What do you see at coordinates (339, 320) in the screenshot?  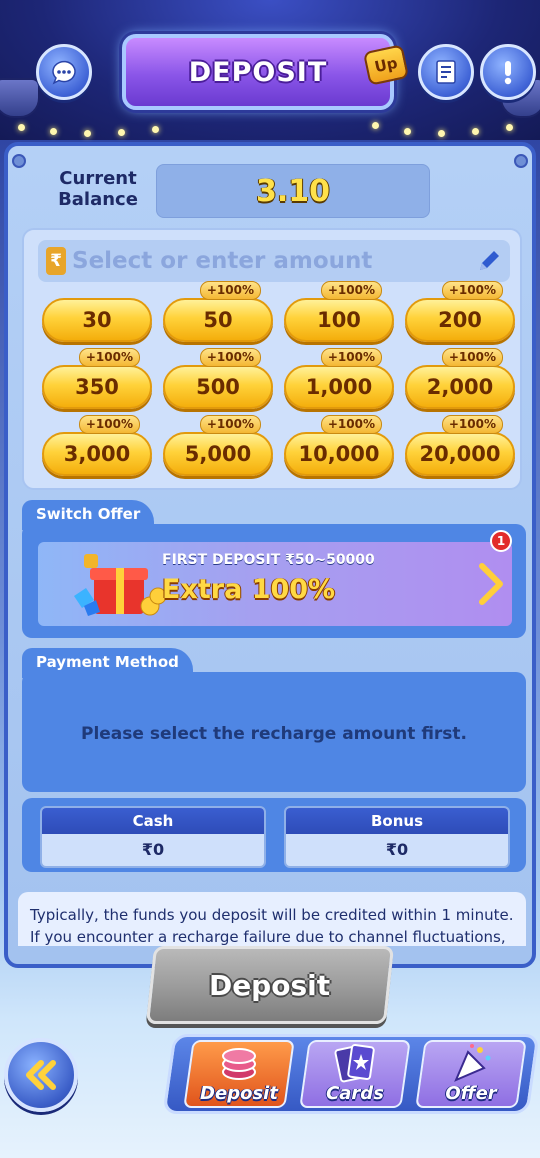 I see `amount-option-value: 100` at bounding box center [339, 320].